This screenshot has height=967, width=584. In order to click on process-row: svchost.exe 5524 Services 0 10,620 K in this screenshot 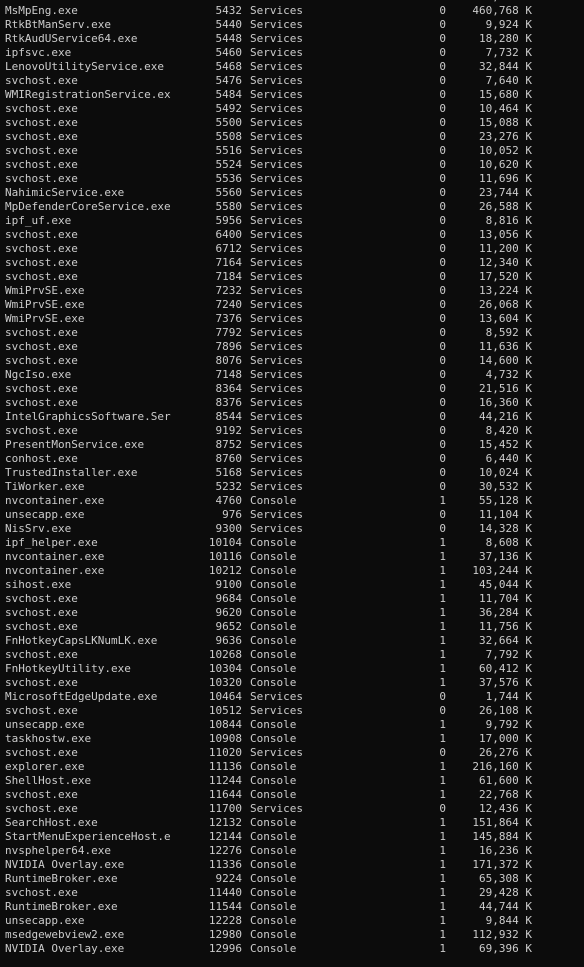, I will do `click(292, 165)`.